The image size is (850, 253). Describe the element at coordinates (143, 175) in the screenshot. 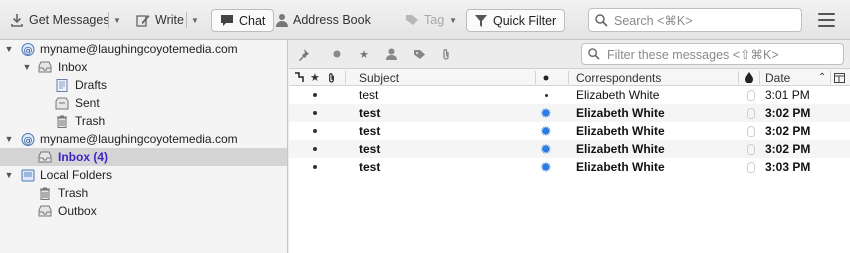

I see `folder-local-folders: ▼ Local Folders` at that location.